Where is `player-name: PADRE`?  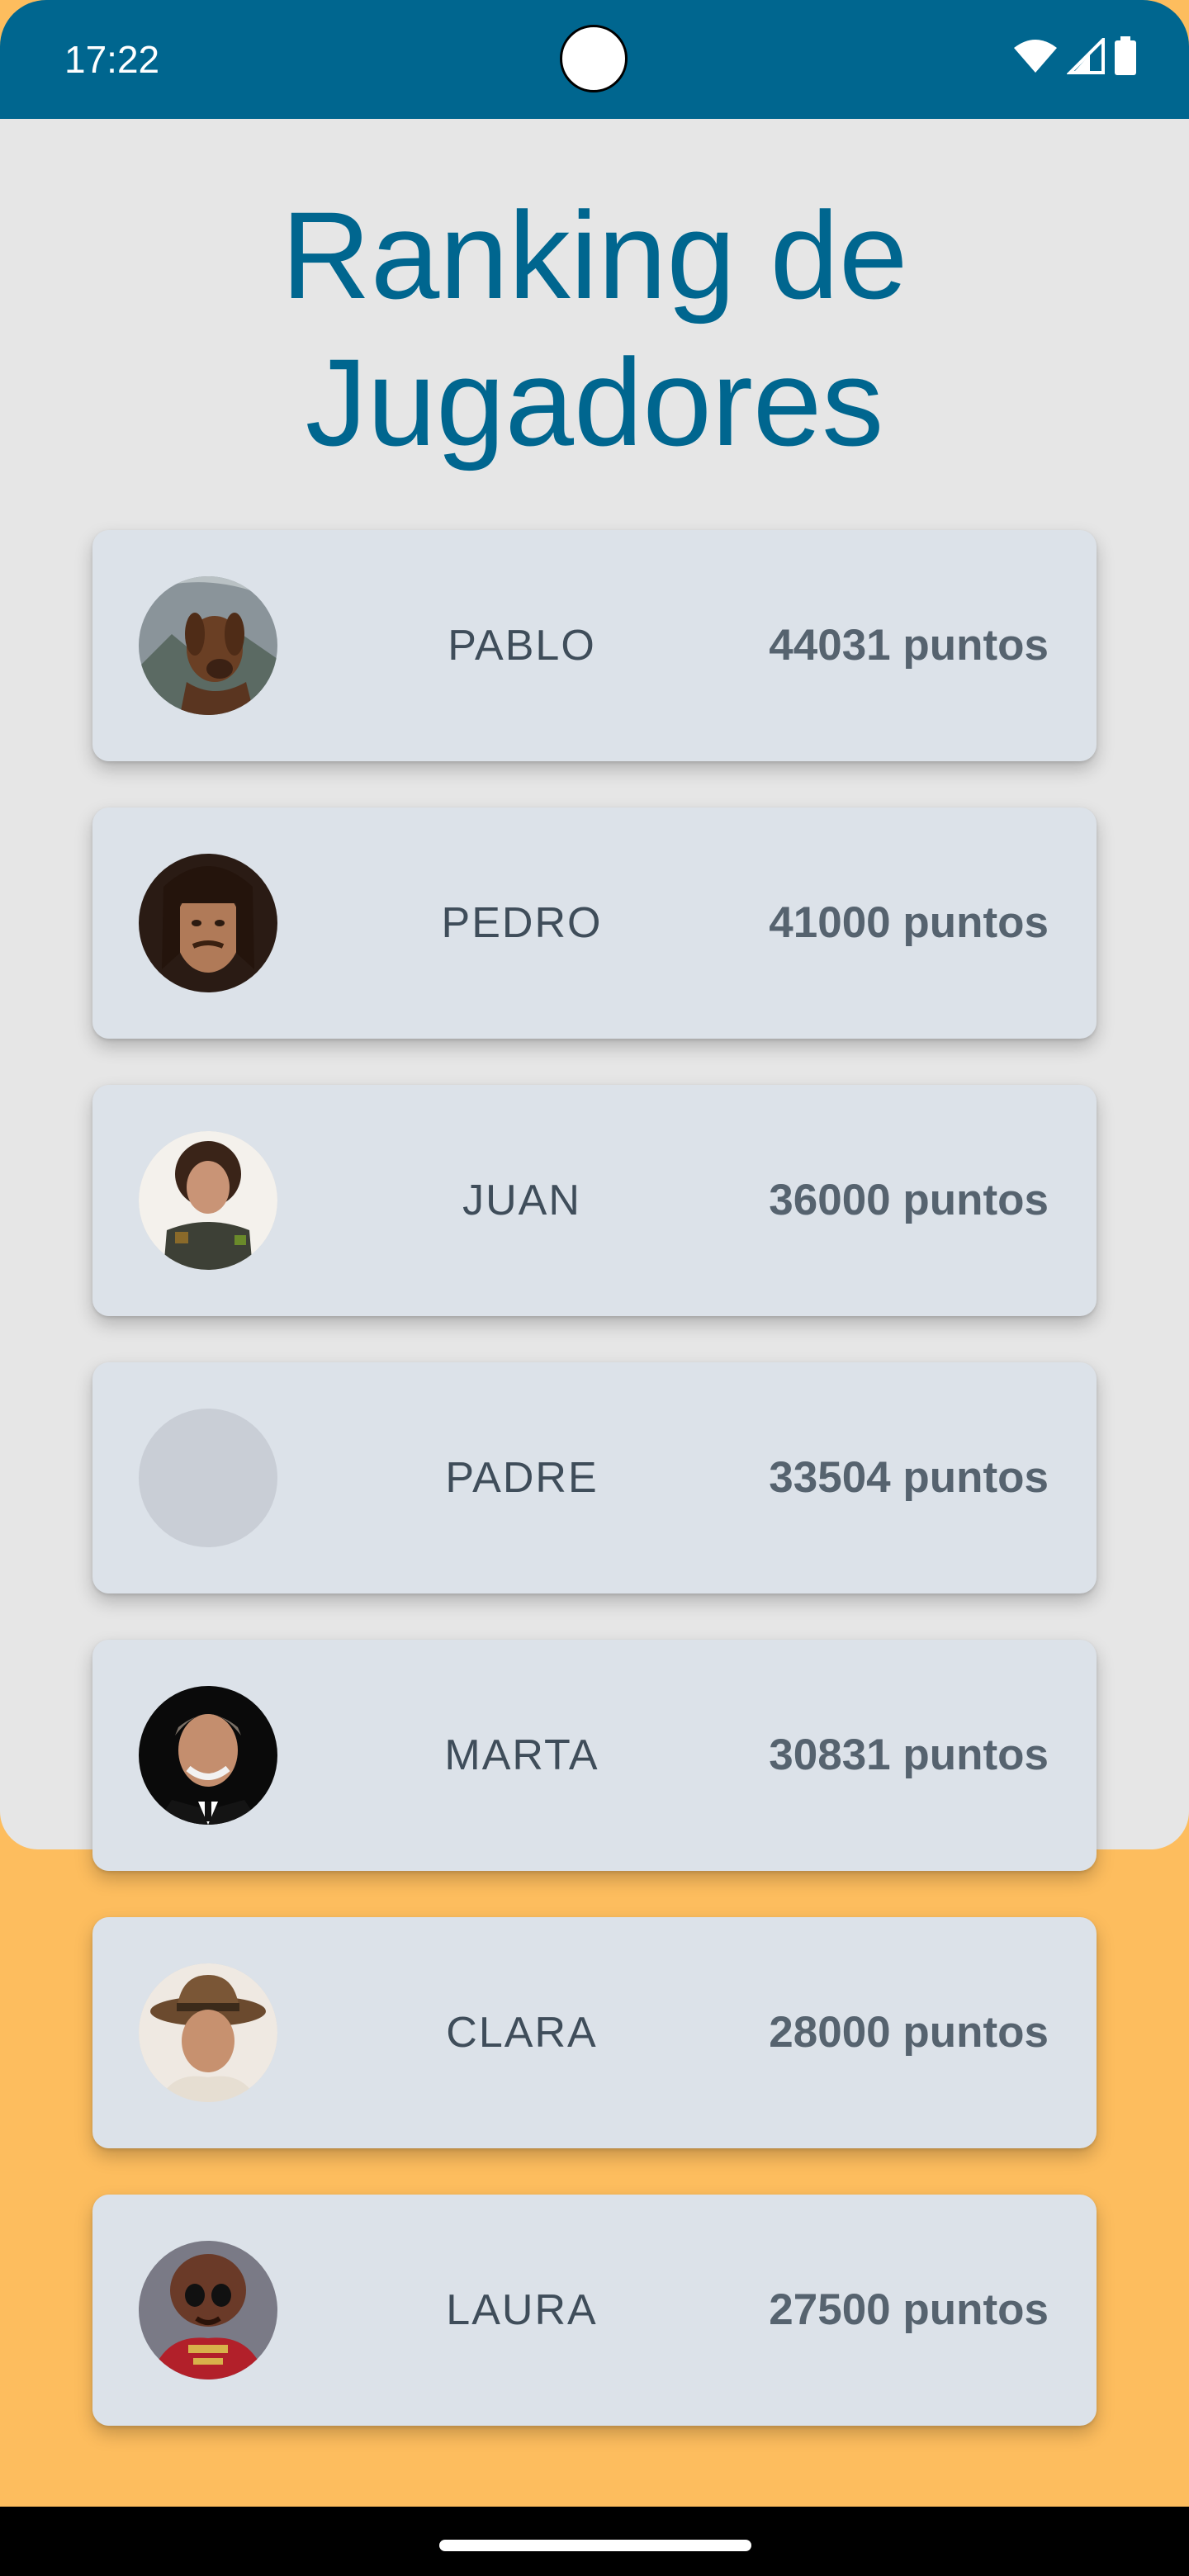
player-name: PADRE is located at coordinates (522, 1478).